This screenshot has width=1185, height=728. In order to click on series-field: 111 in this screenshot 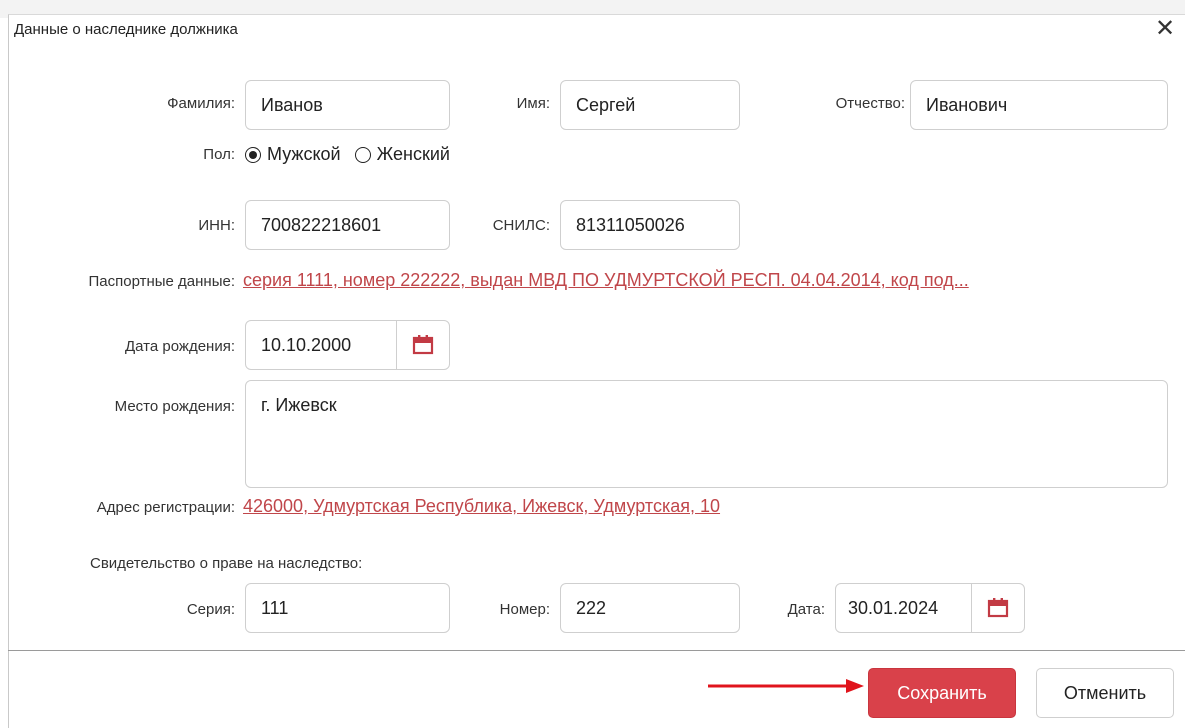, I will do `click(347, 608)`.